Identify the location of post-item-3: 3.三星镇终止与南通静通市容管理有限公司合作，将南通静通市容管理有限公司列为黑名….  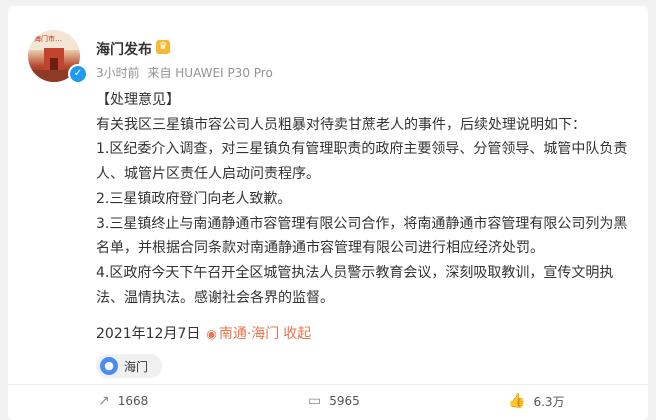
(362, 236).